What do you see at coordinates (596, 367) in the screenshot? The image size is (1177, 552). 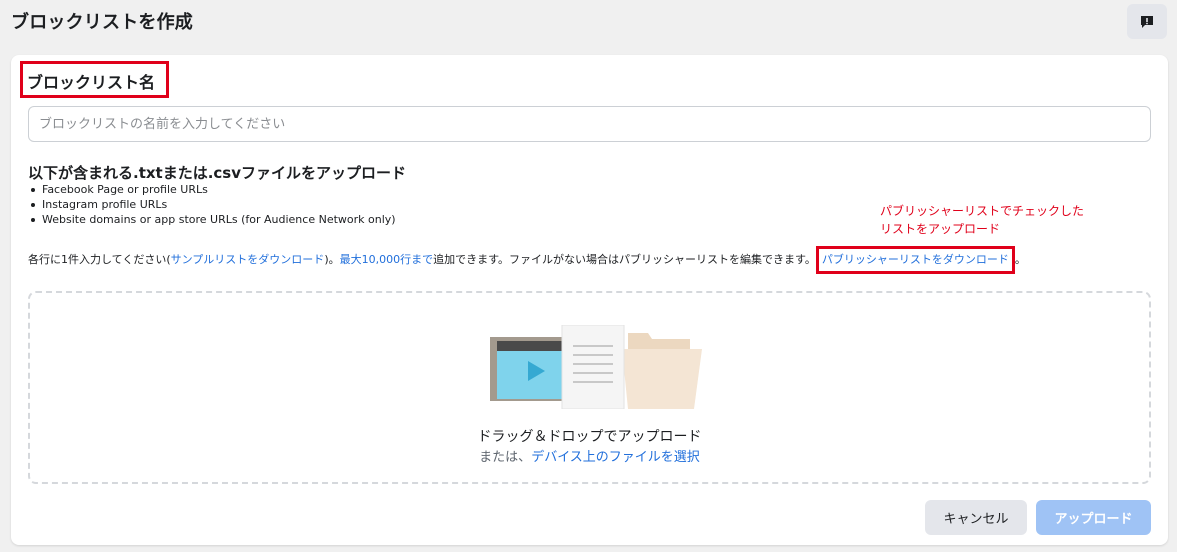 I see `upload-illustration` at bounding box center [596, 367].